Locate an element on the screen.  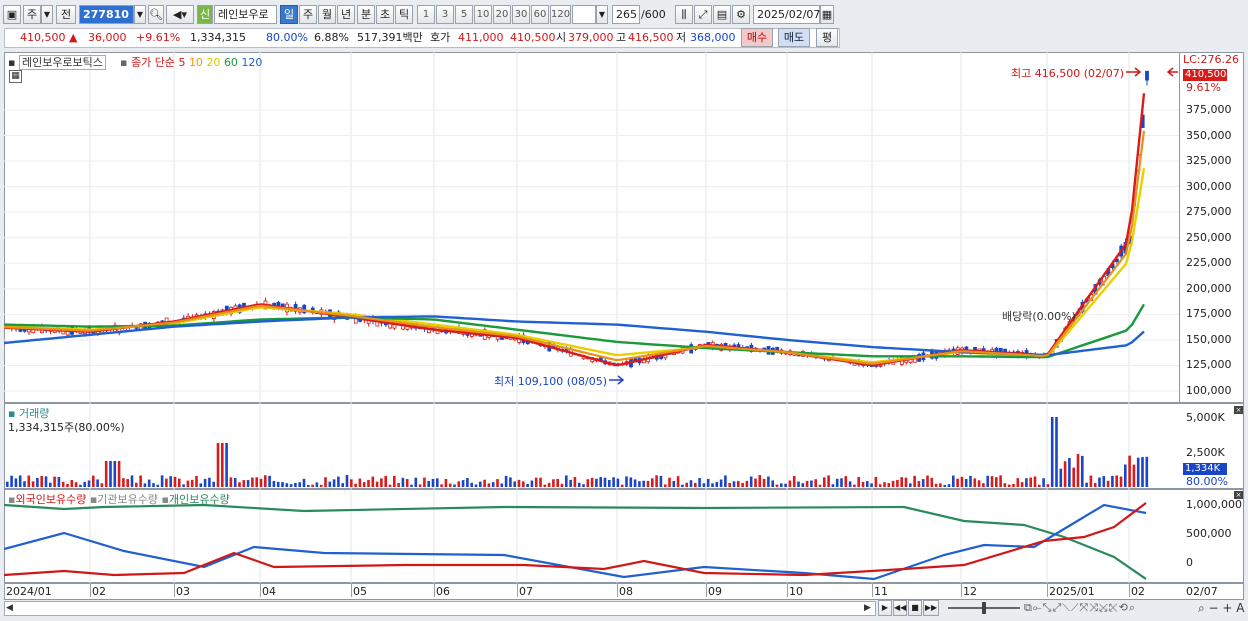
speaker-icon: ◀▾ is located at coordinates (180, 14).